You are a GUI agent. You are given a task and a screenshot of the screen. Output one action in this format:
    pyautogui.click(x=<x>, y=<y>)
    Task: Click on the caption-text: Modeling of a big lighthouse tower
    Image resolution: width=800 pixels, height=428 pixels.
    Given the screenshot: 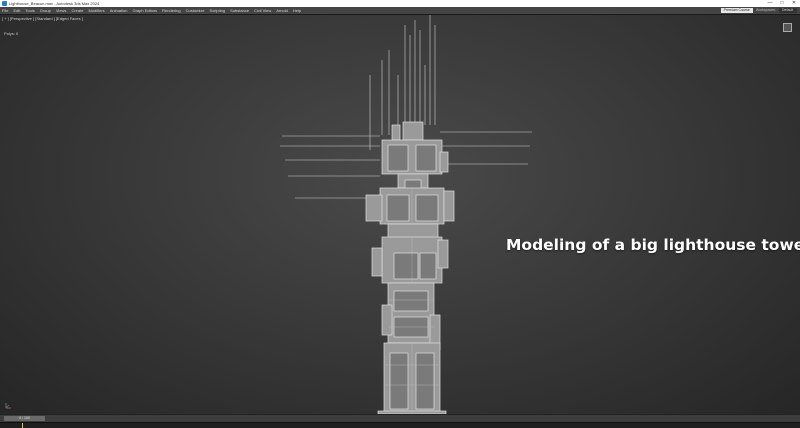 What is the action you would take?
    pyautogui.click(x=653, y=245)
    